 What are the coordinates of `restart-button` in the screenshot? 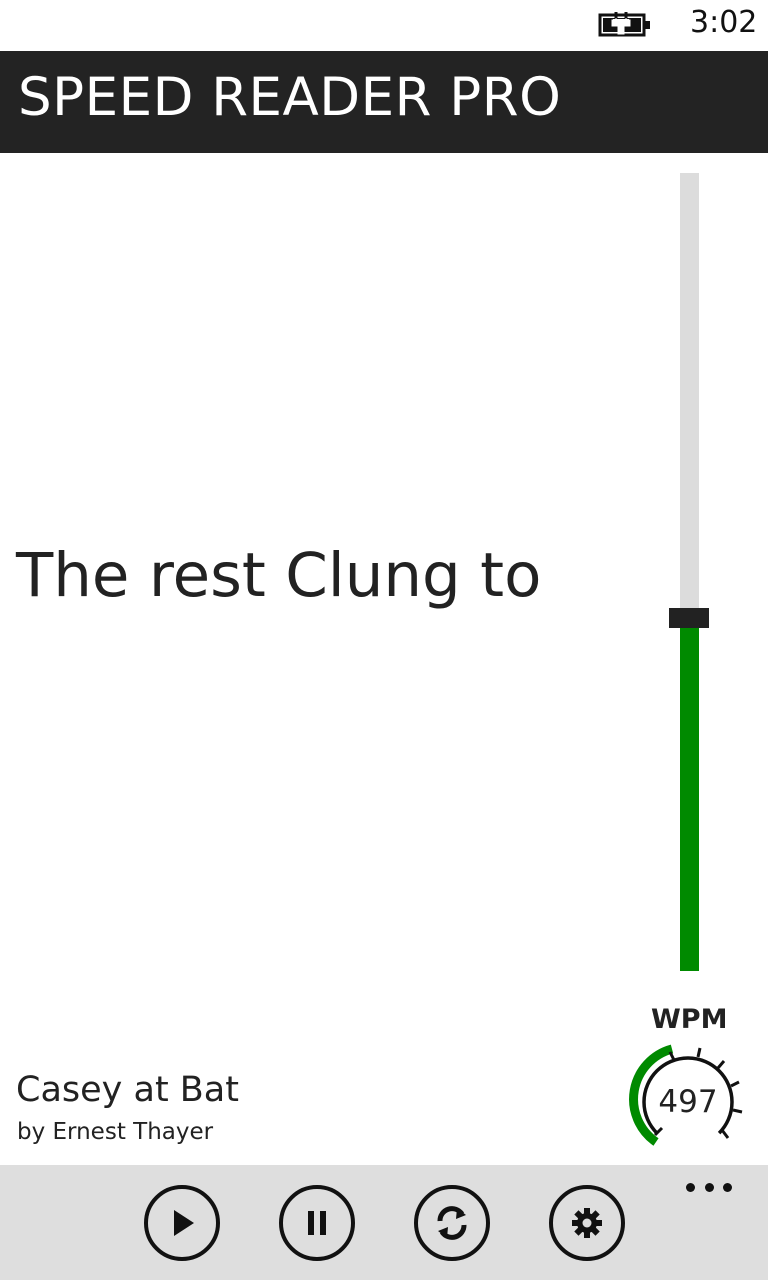 It's located at (452, 1223).